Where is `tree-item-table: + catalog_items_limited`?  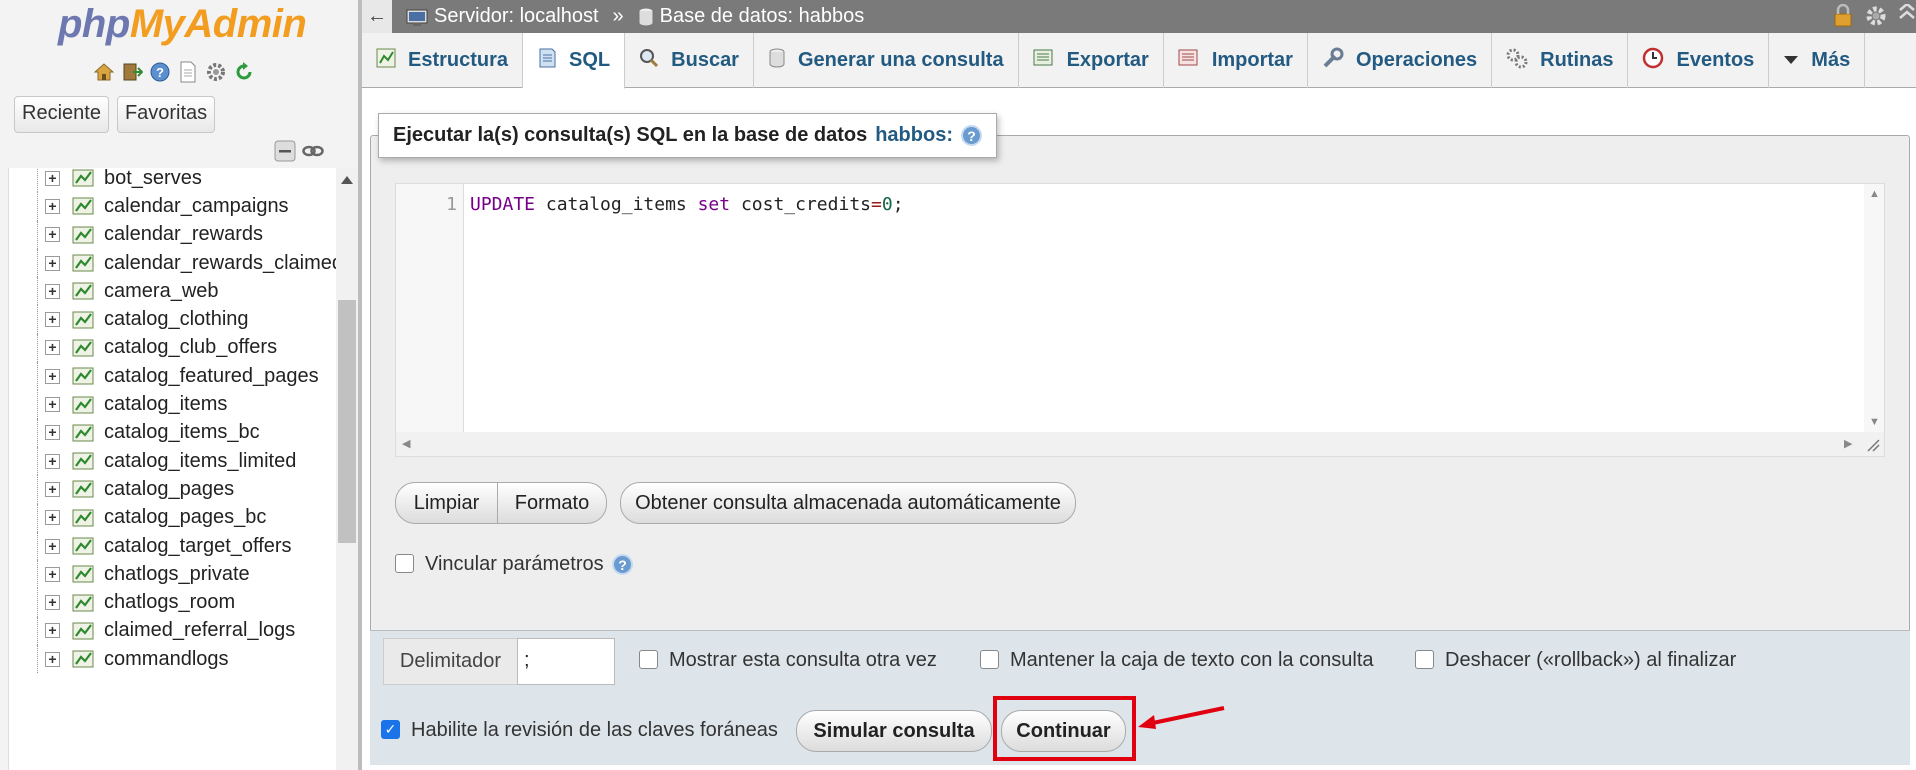 tree-item-table: + catalog_items_limited is located at coordinates (172, 461).